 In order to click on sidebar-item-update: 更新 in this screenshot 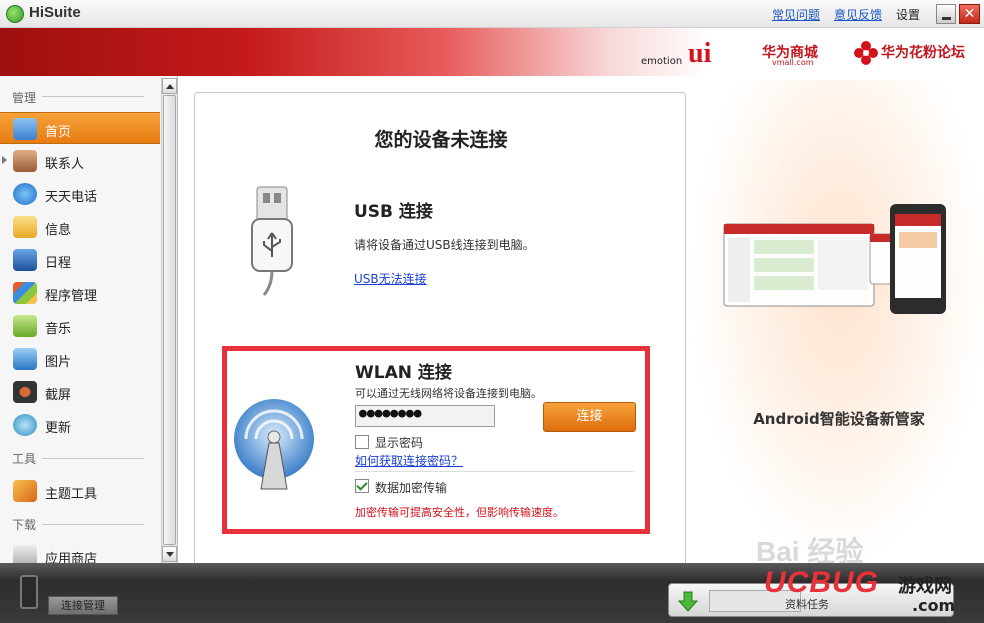, I will do `click(80, 425)`.